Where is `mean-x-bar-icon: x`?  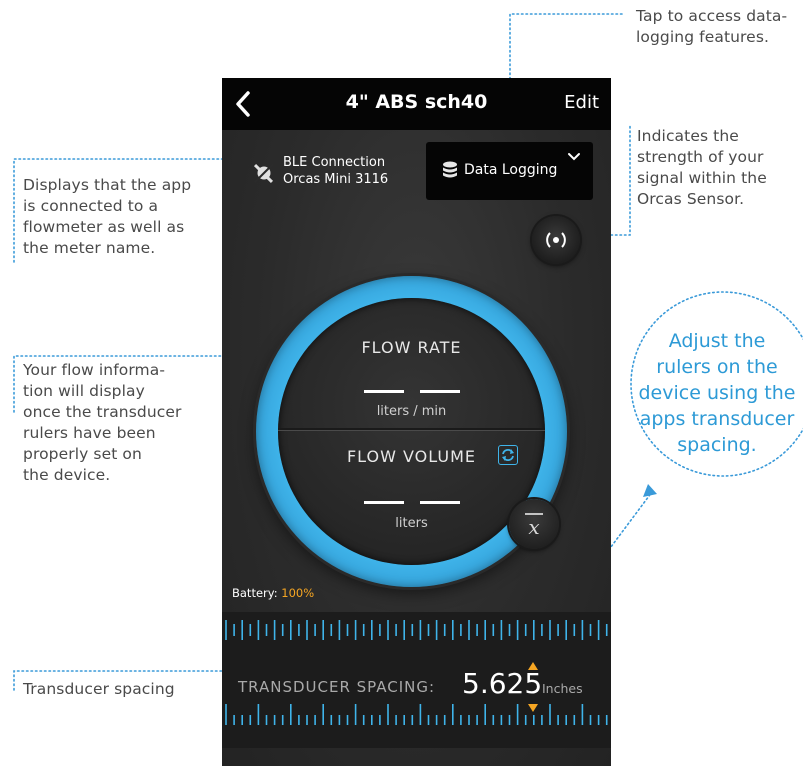 mean-x-bar-icon: x is located at coordinates (534, 526).